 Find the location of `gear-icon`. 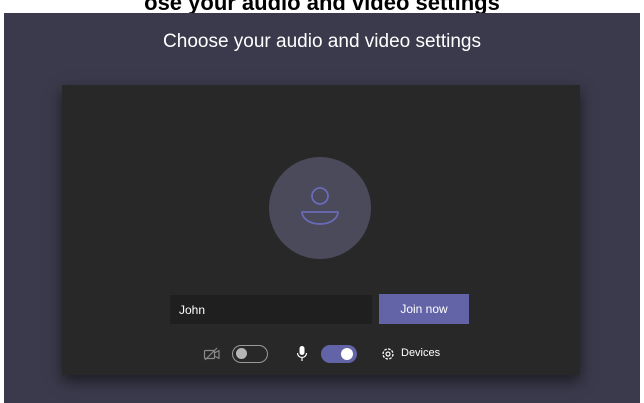

gear-icon is located at coordinates (388, 354).